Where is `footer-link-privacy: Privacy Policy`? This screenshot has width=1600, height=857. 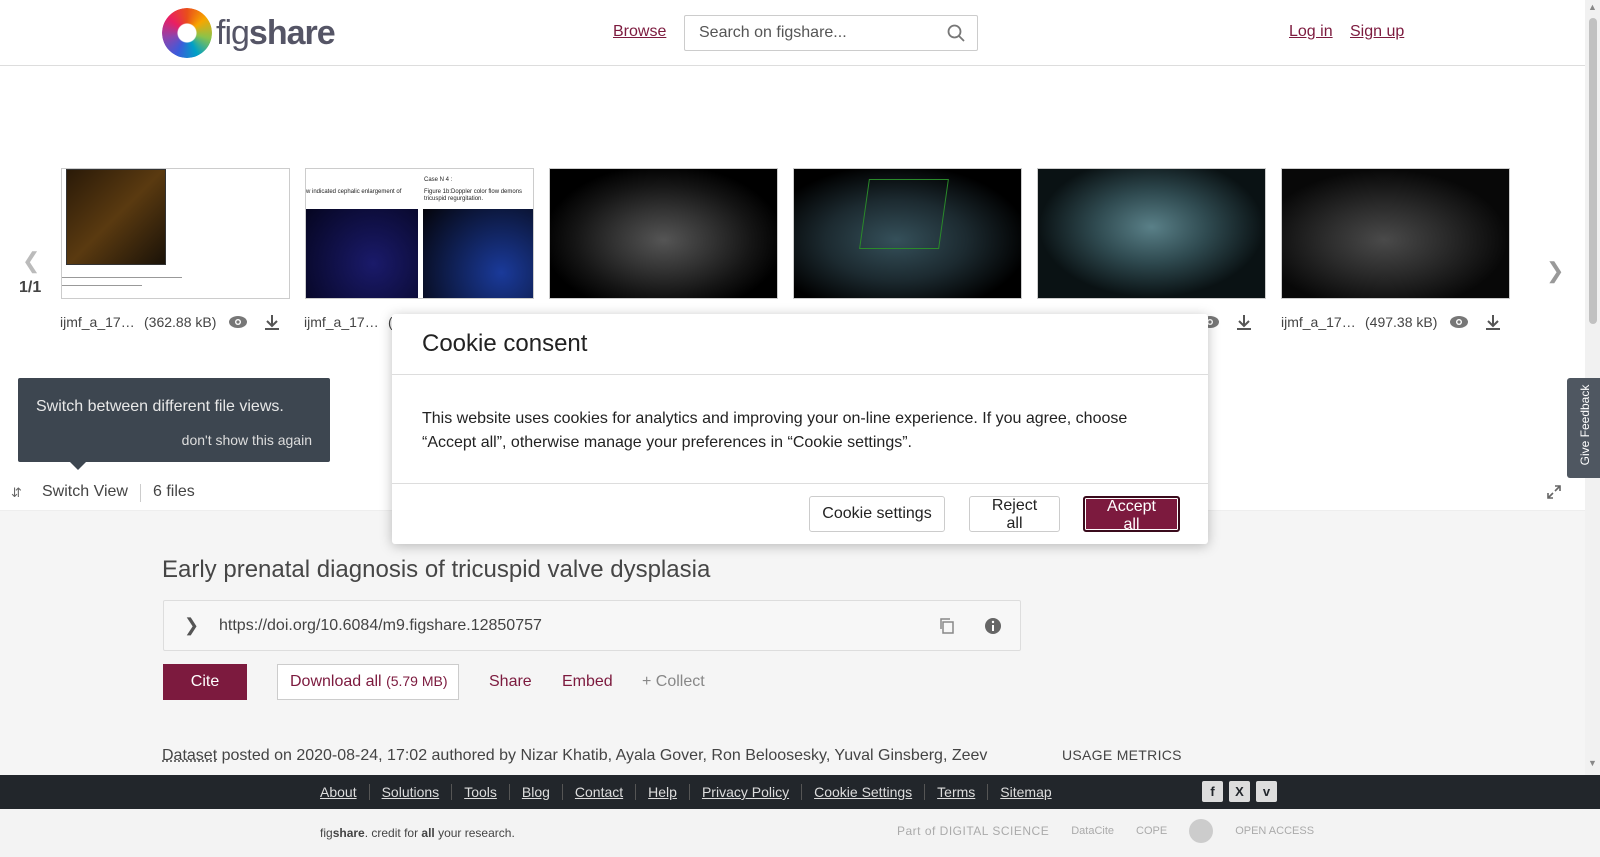 footer-link-privacy: Privacy Policy is located at coordinates (744, 792).